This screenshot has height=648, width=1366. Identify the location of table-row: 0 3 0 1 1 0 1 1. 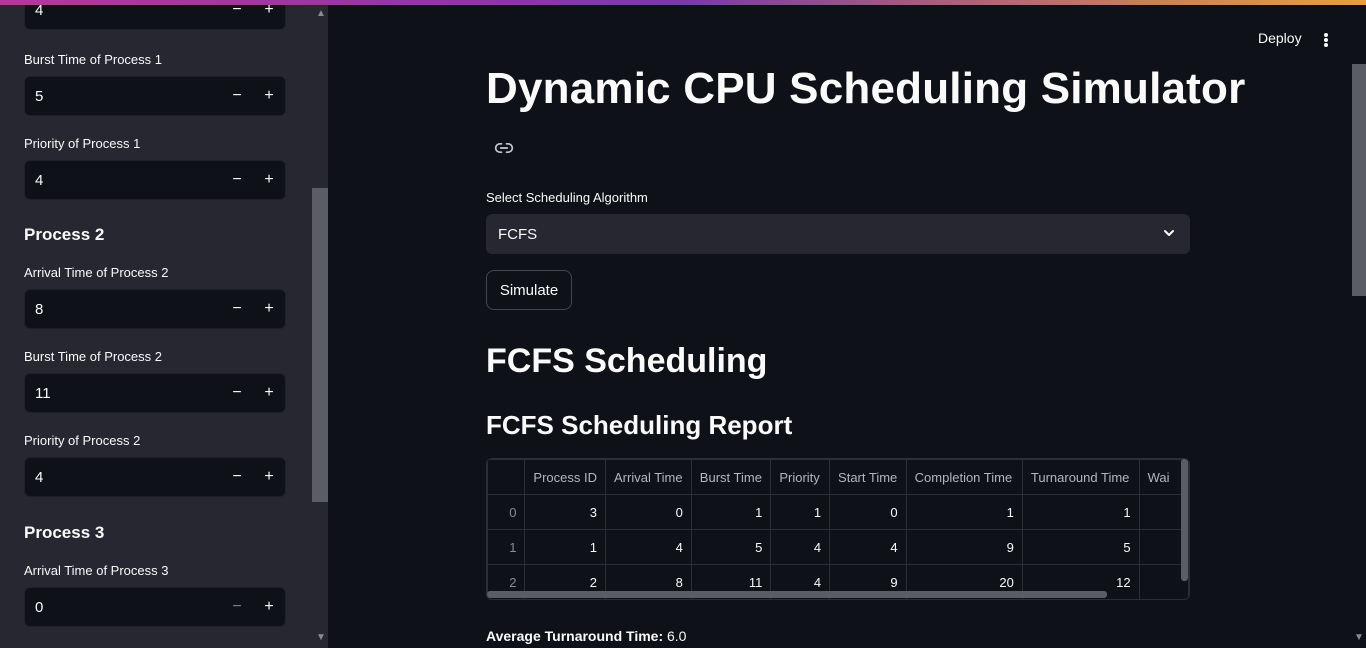
(838, 512).